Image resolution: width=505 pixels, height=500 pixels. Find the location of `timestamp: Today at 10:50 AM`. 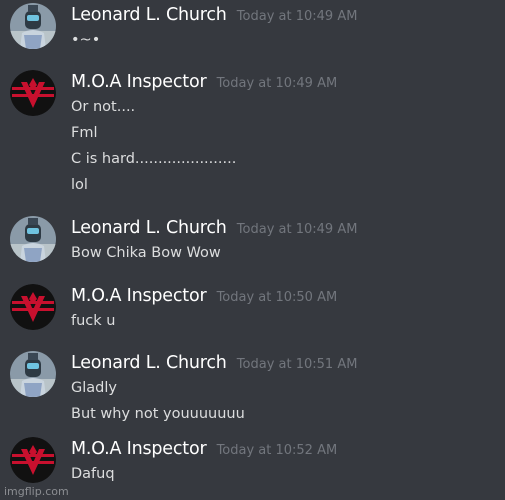

timestamp: Today at 10:50 AM is located at coordinates (277, 297).